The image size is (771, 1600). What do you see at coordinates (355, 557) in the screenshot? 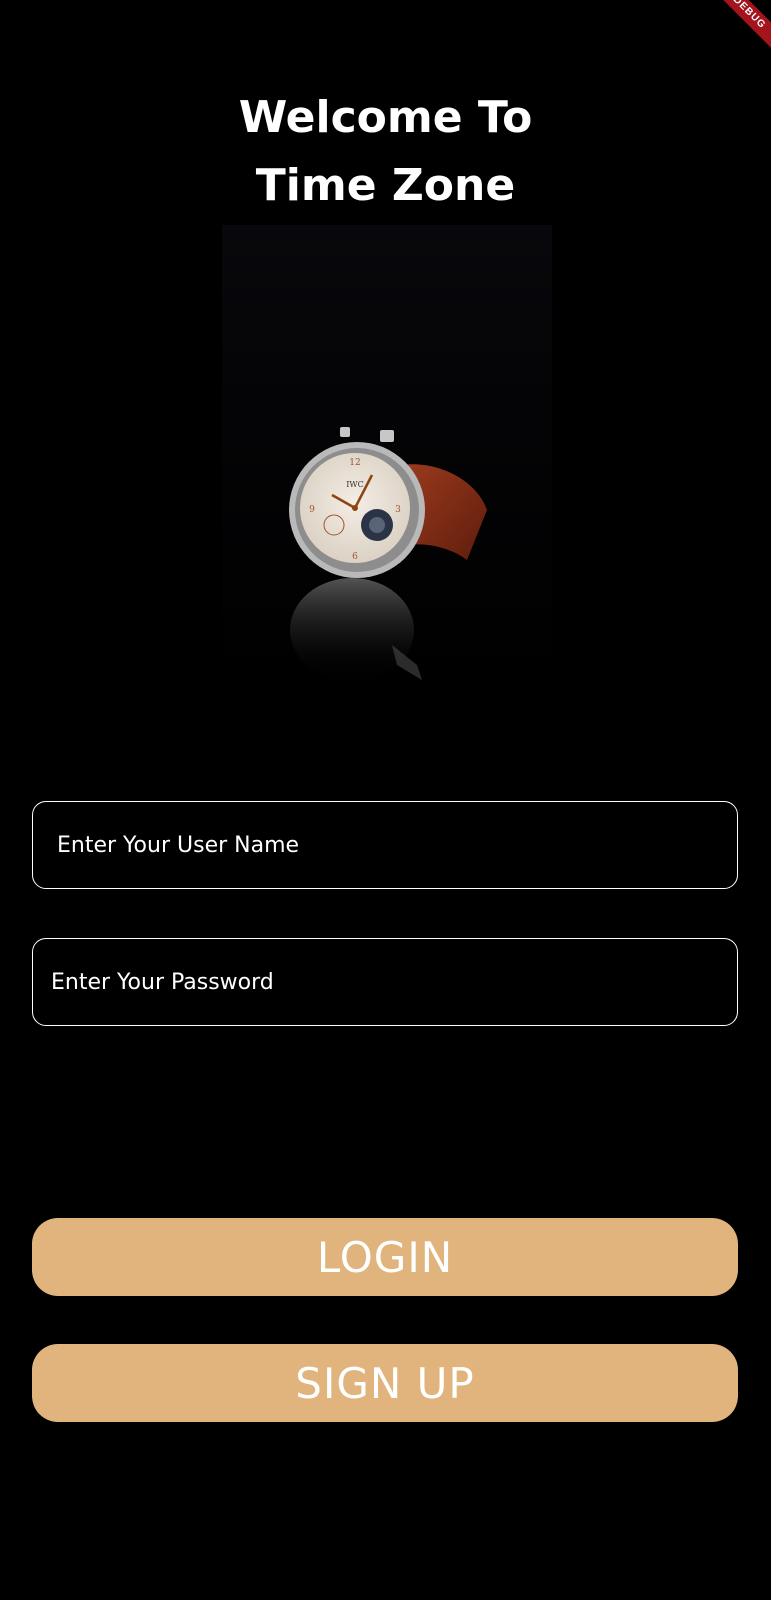
I see `svg-text: 6` at bounding box center [355, 557].